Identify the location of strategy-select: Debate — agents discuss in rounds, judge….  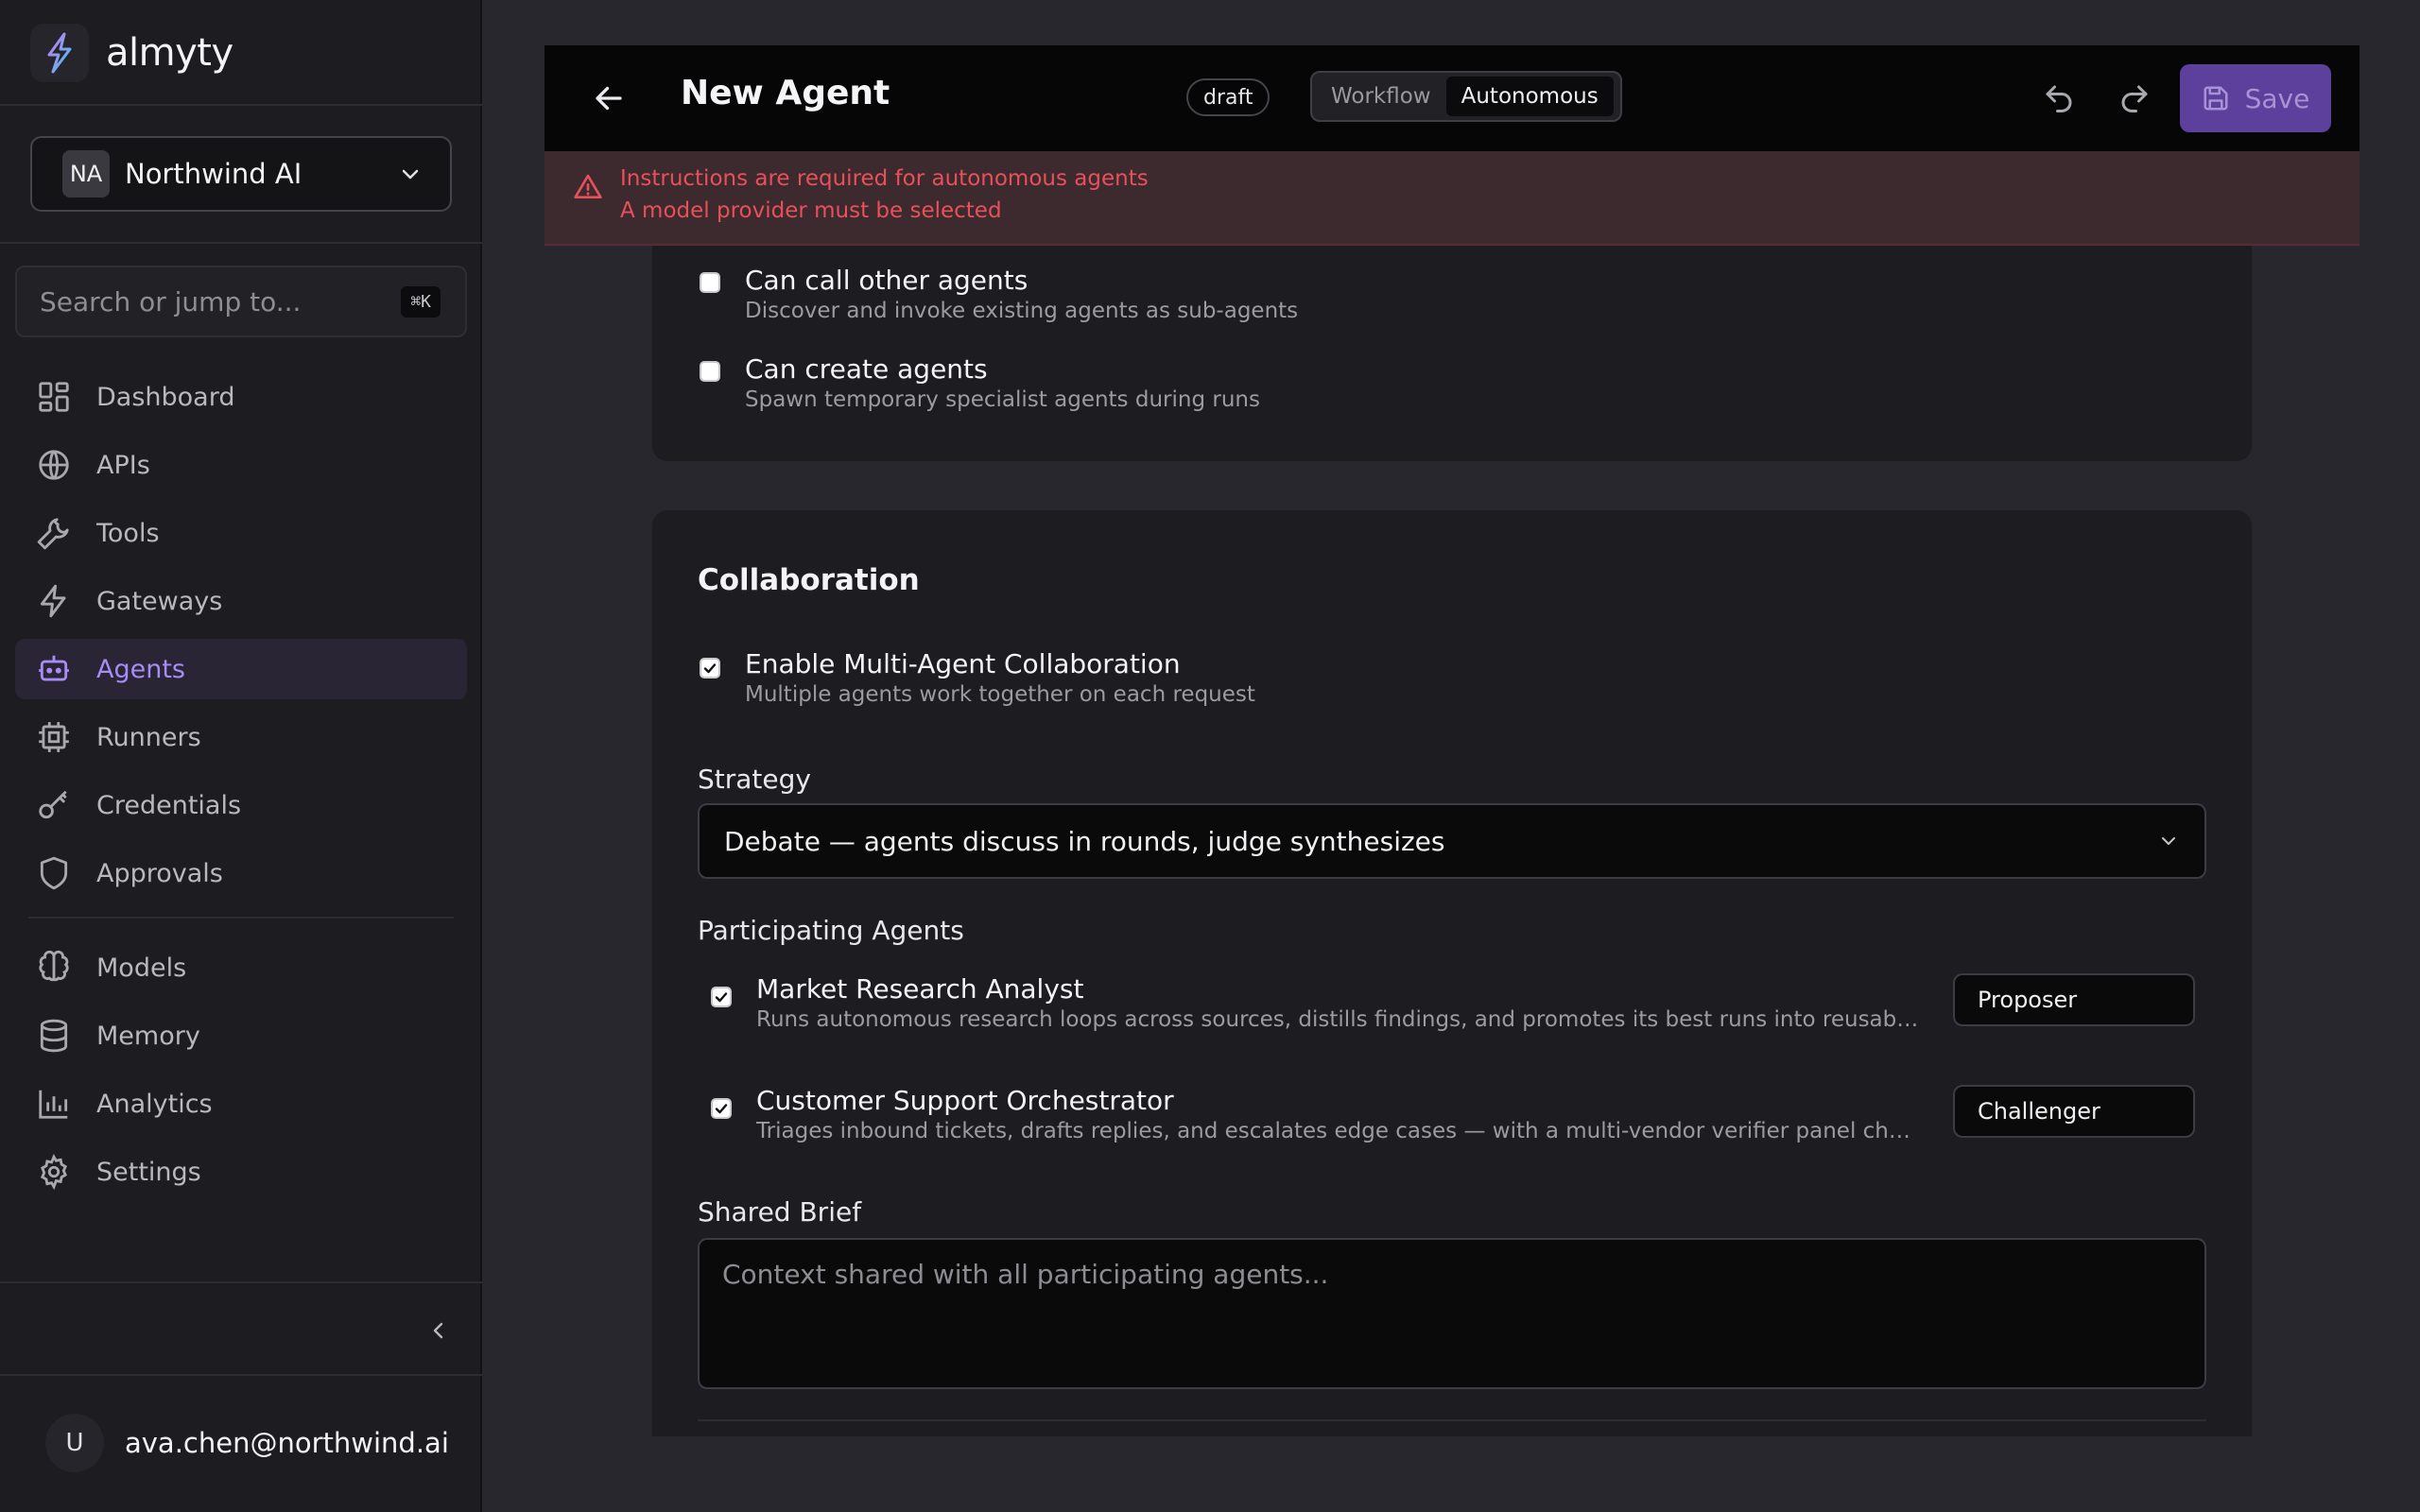
(1452, 841).